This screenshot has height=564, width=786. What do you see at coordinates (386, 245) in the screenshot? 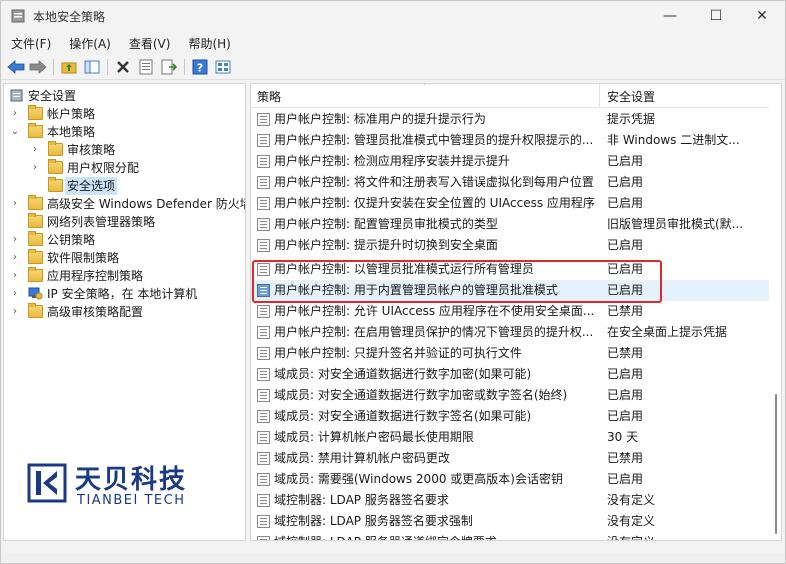
I see `policy-name: 用户帐户控制: 提示提升时切换到安全桌面` at bounding box center [386, 245].